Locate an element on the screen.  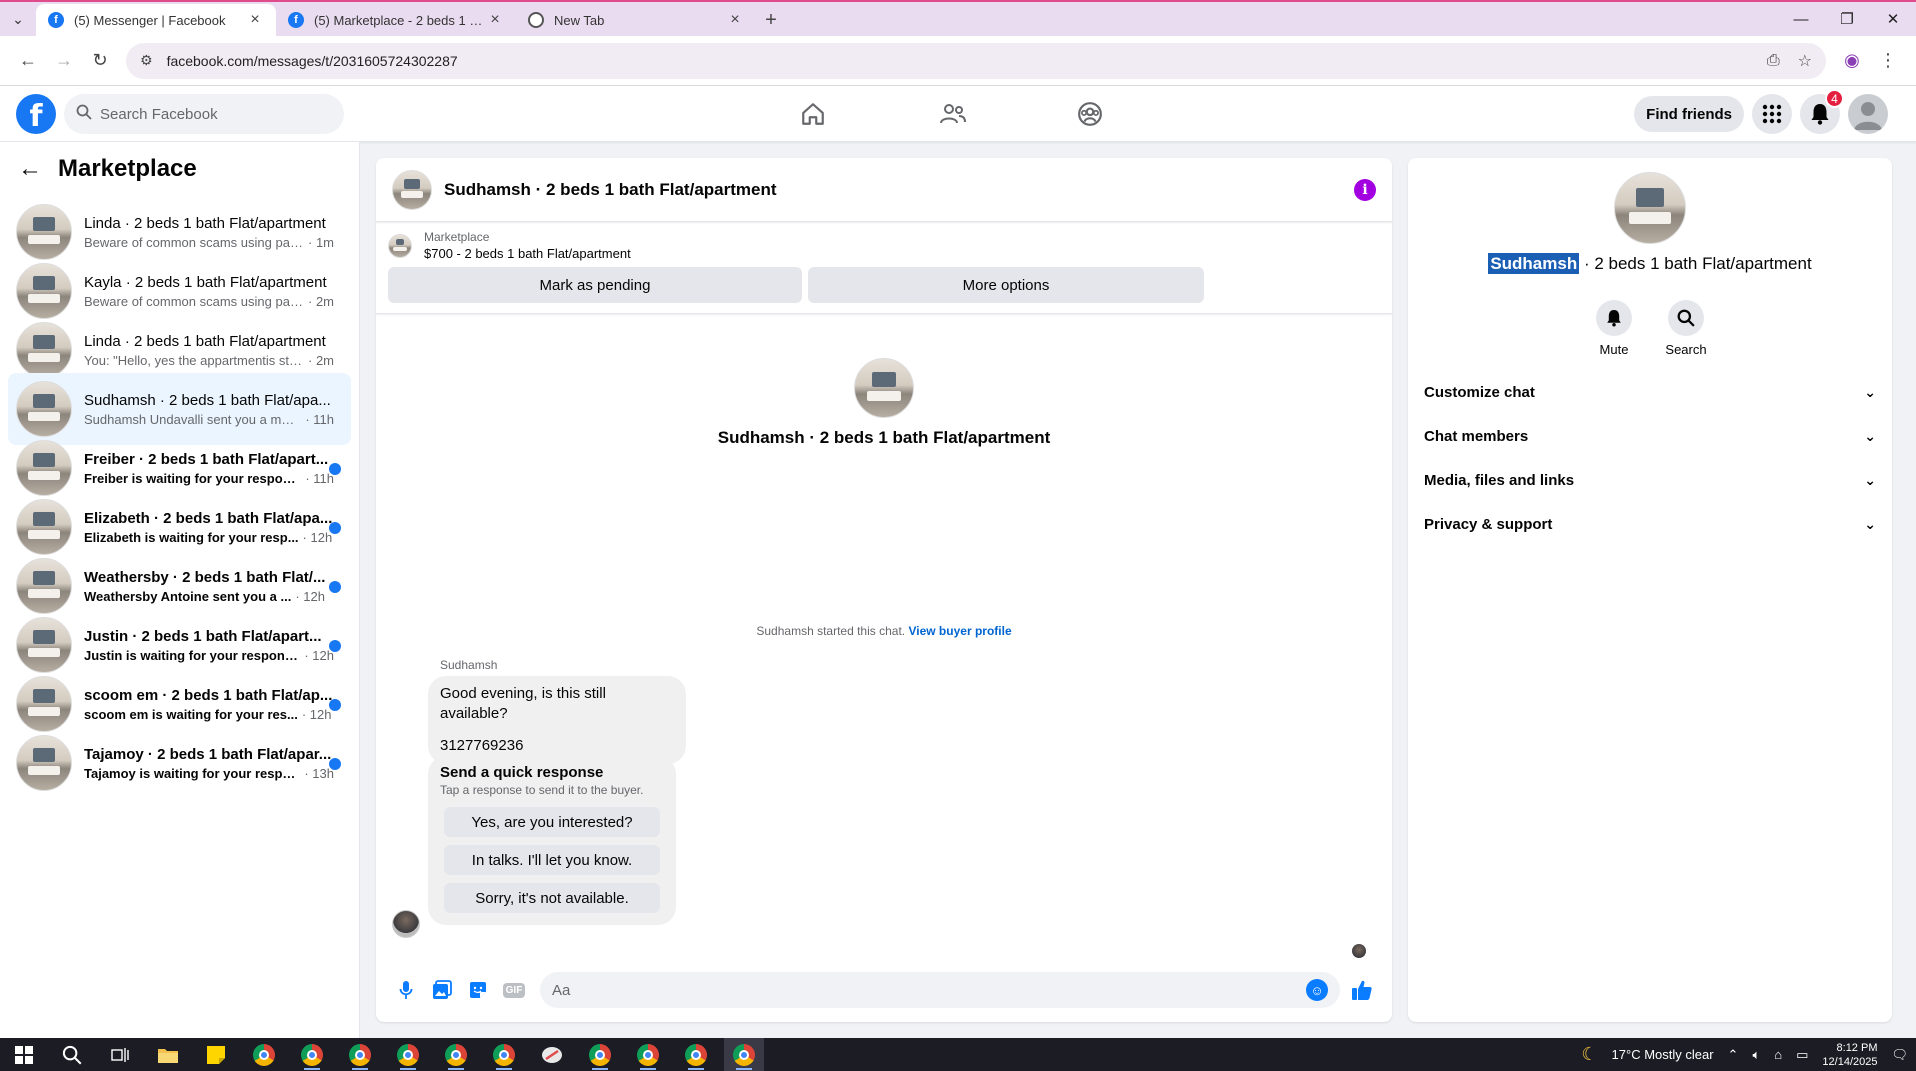
quick-response-button: Yes, are you interested? is located at coordinates (552, 822).